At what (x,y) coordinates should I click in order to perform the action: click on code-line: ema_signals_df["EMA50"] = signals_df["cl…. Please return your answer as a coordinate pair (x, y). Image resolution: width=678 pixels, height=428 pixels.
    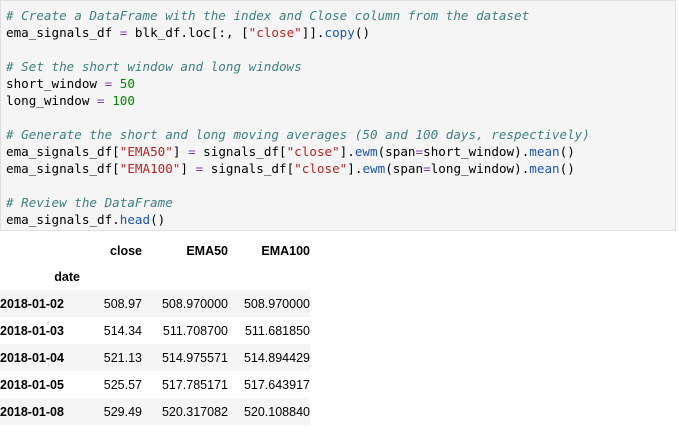
    Looking at the image, I should click on (340, 151).